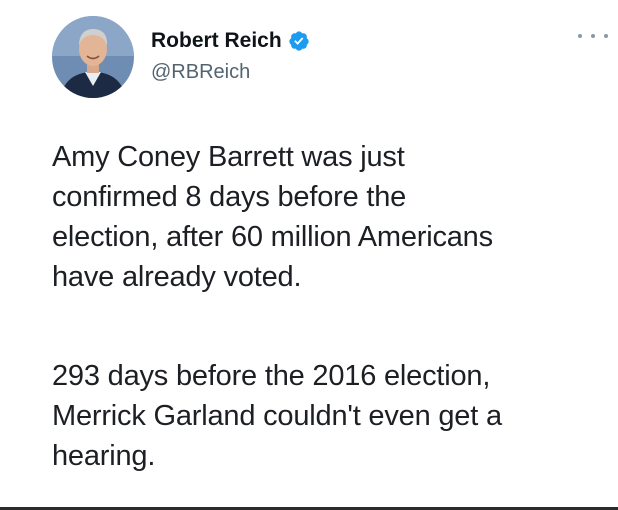 This screenshot has width=618, height=510. I want to click on more-horizontal-icon, so click(580, 36).